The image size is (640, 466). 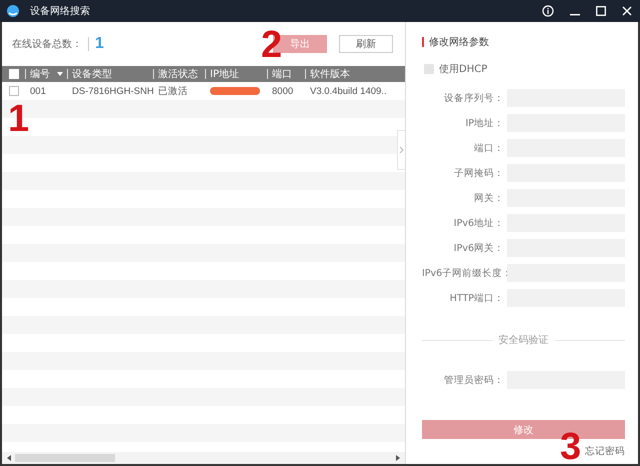 What do you see at coordinates (473, 98) in the screenshot?
I see `field-label: 设备序列号：` at bounding box center [473, 98].